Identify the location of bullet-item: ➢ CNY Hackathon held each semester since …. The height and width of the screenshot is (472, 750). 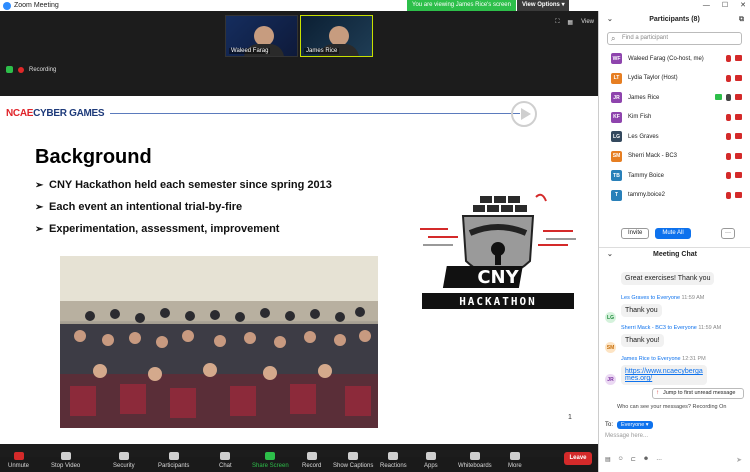
(183, 185).